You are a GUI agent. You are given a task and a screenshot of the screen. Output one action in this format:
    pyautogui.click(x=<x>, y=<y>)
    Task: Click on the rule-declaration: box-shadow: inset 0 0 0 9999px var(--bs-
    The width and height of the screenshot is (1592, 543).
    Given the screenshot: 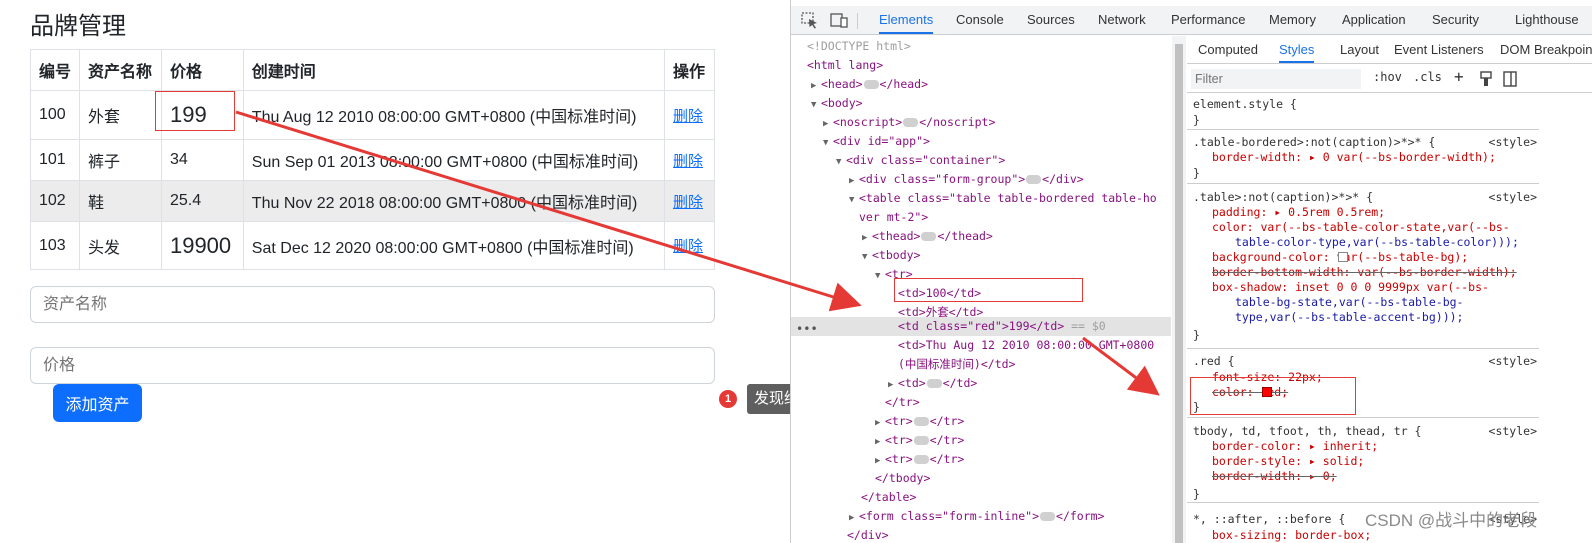 What is the action you would take?
    pyautogui.click(x=1350, y=287)
    